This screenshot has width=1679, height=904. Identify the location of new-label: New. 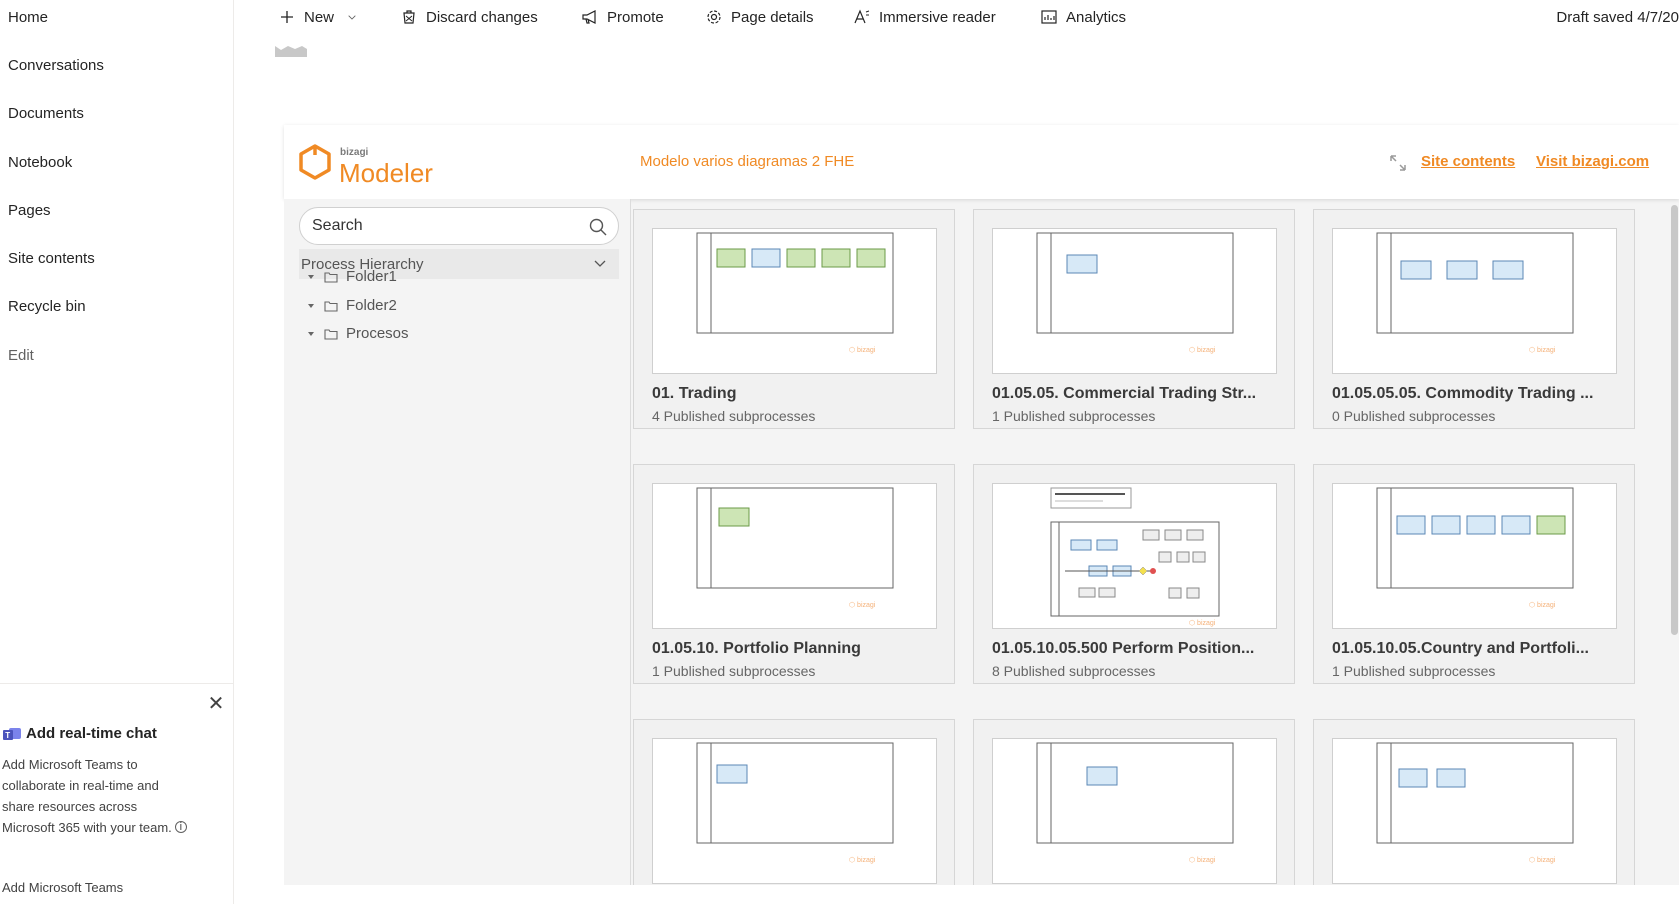
(319, 17).